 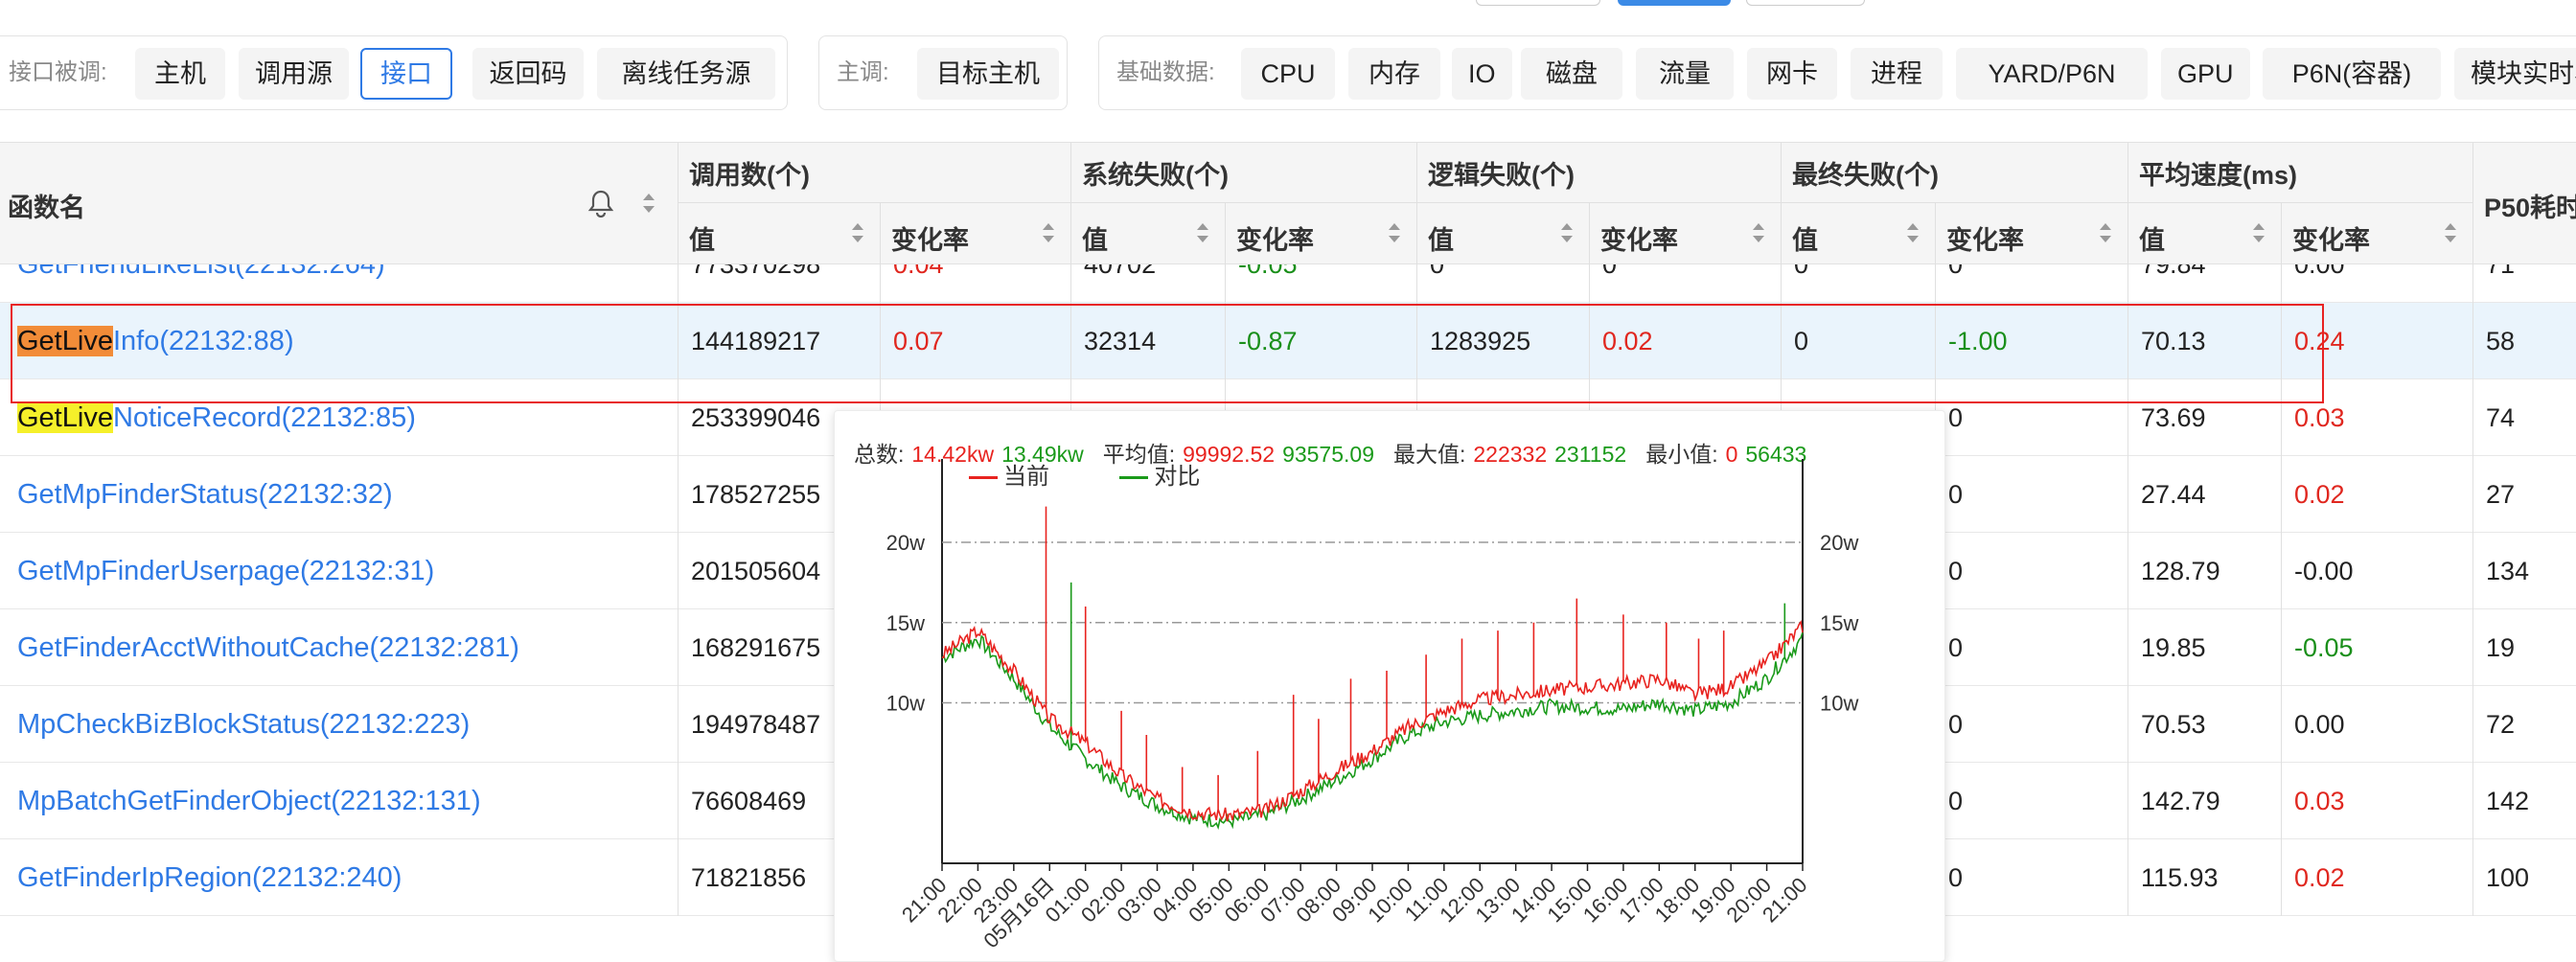 I want to click on filter-button: 进程, so click(x=1897, y=74).